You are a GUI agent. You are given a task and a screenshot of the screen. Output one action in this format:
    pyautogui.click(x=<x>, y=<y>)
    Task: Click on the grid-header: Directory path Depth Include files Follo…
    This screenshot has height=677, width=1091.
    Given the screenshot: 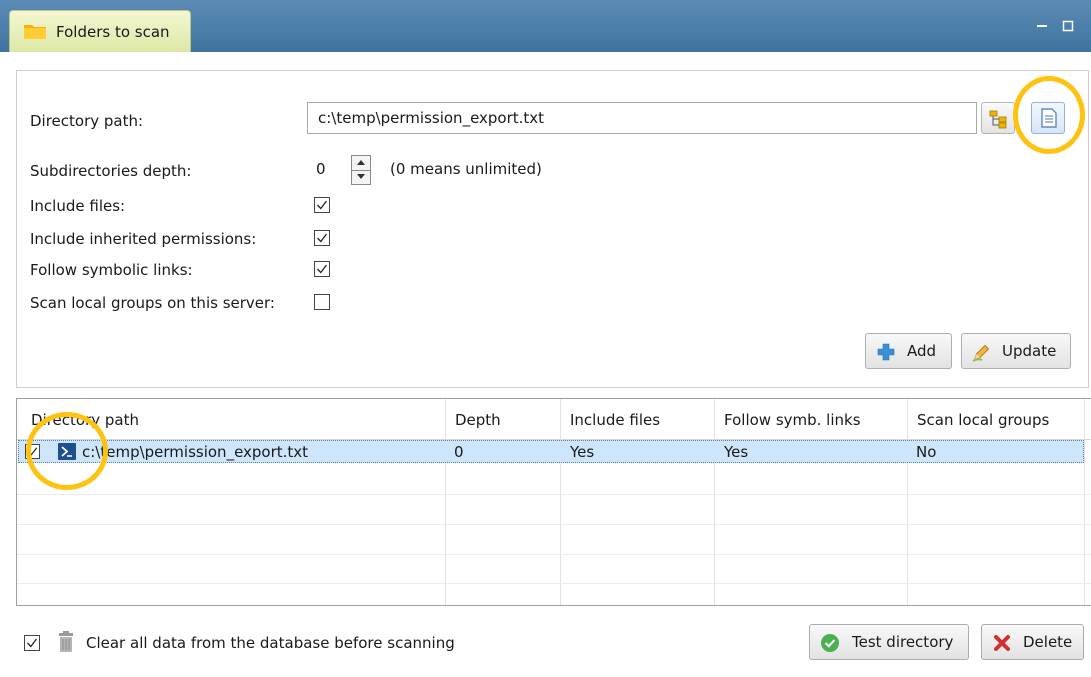 What is the action you would take?
    pyautogui.click(x=554, y=419)
    